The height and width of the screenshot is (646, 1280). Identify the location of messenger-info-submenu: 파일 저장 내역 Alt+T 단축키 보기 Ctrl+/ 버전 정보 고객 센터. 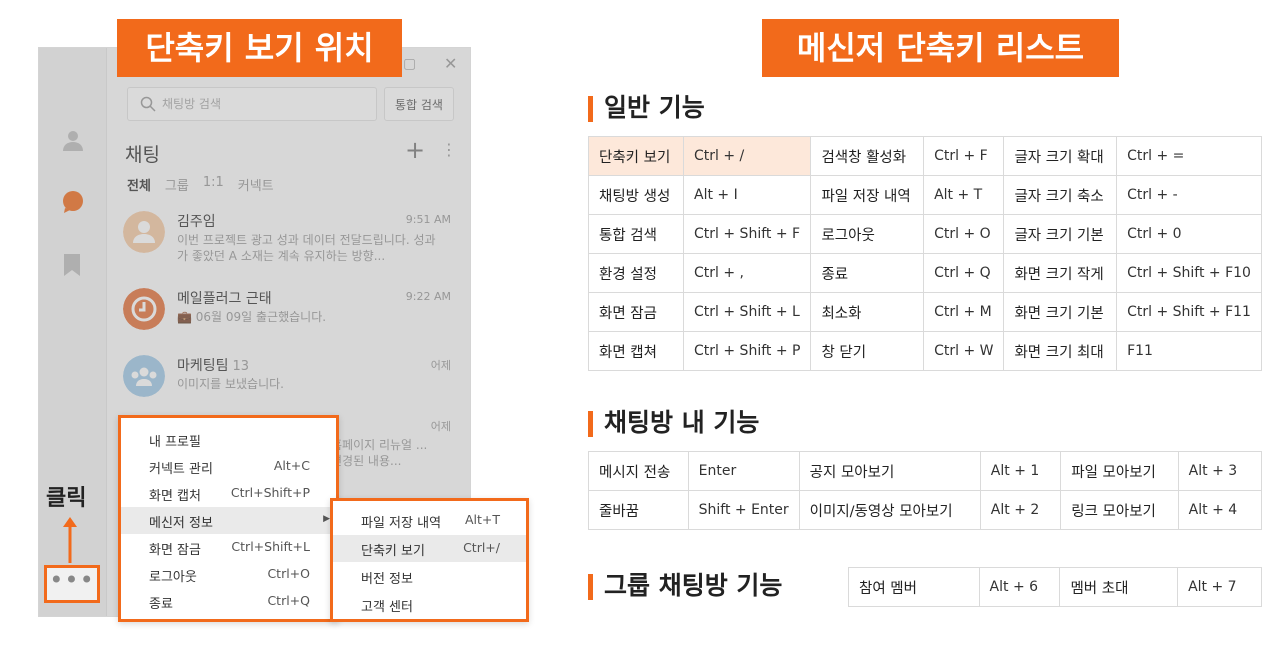
(429, 560).